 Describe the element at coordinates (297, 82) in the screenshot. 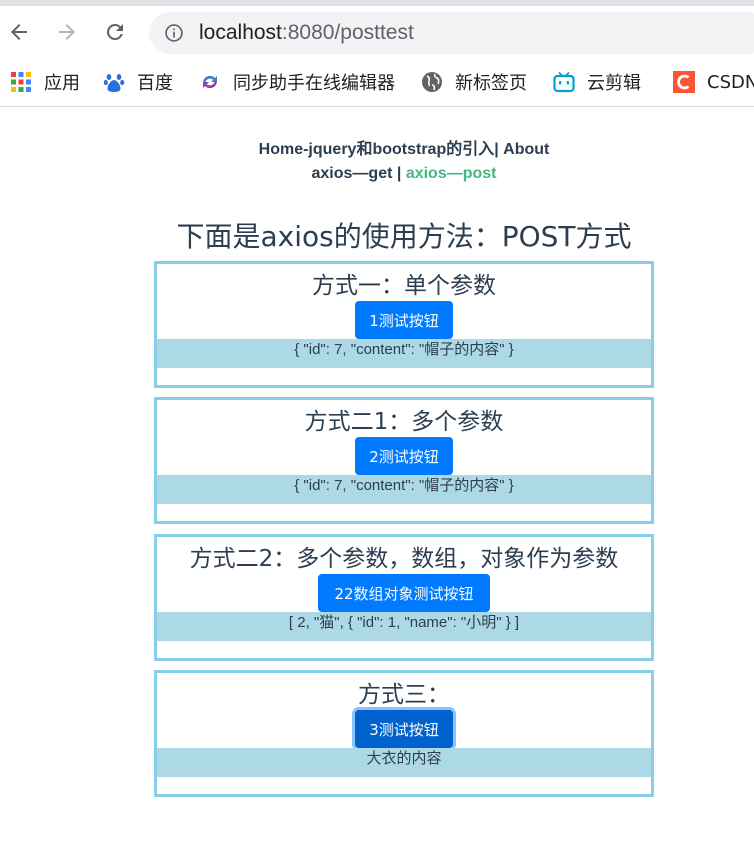

I see `bookmark-sync-editor: 同步助手在线编辑器` at that location.